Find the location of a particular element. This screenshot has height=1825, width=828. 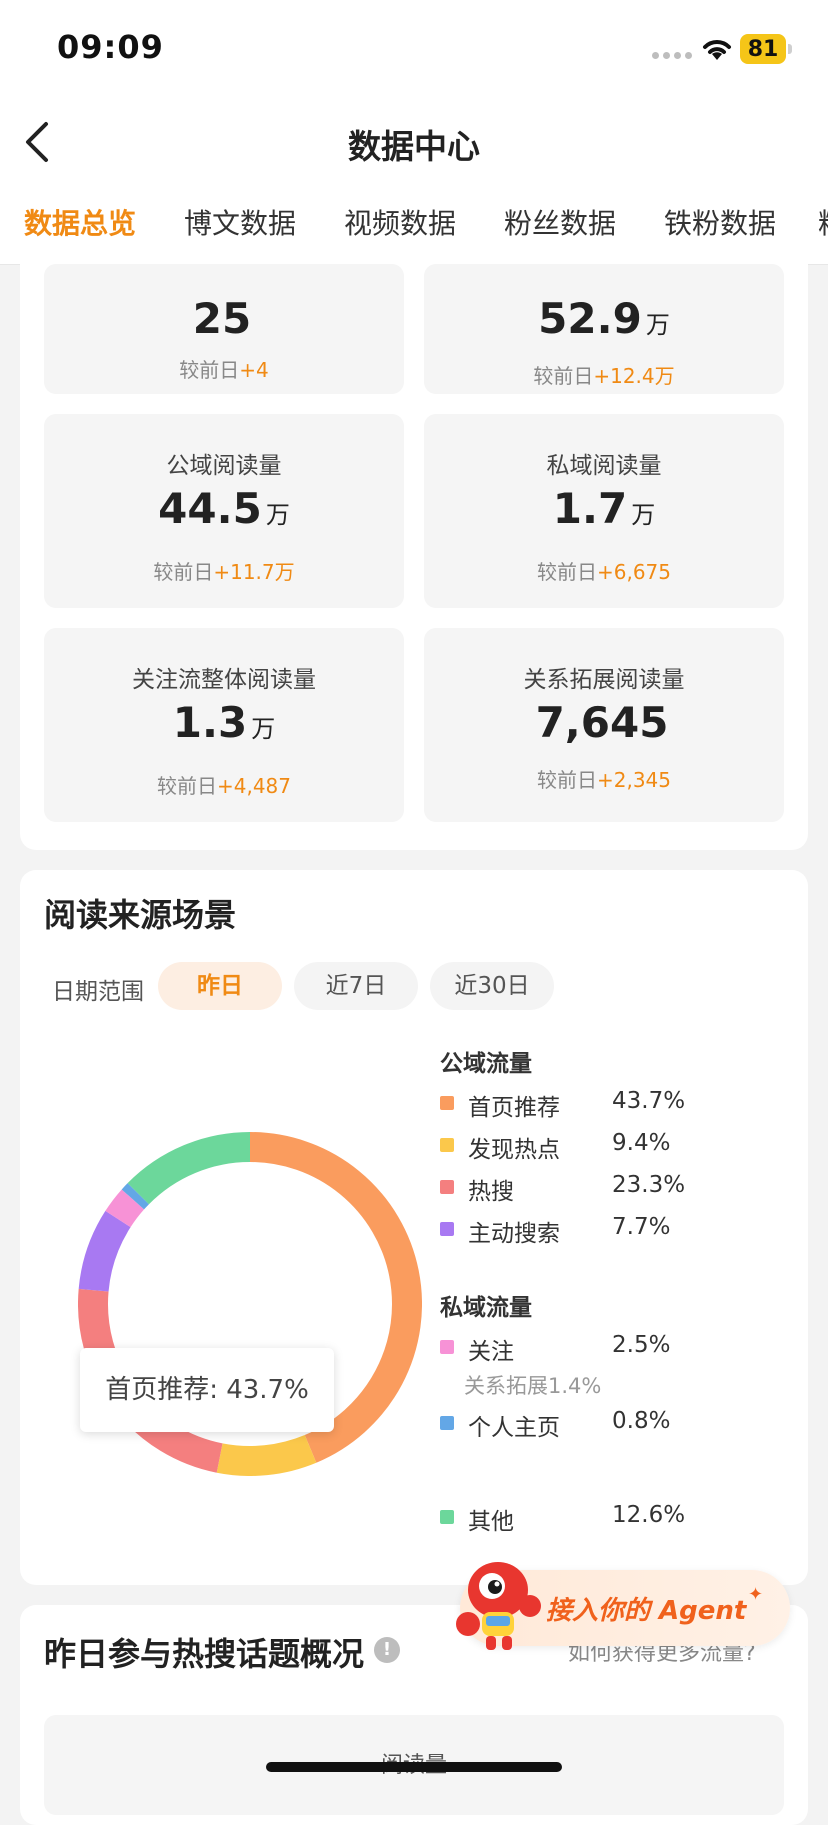

metric-delta: 较前日+6,675 is located at coordinates (603, 572).